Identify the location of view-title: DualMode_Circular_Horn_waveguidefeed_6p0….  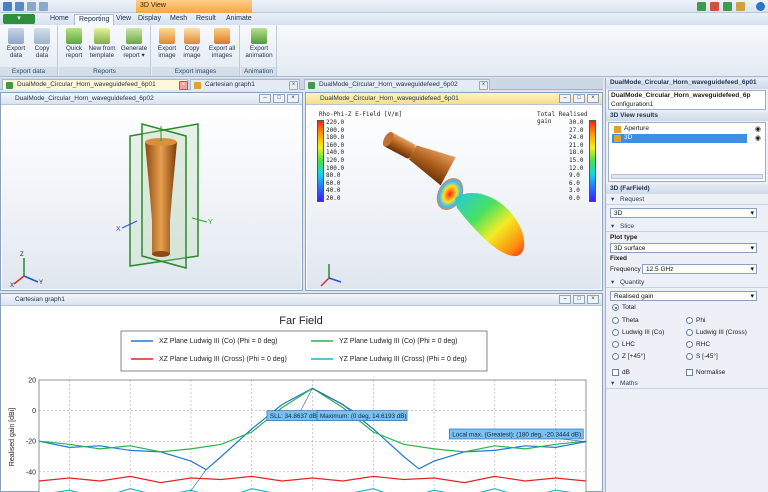
(84, 98).